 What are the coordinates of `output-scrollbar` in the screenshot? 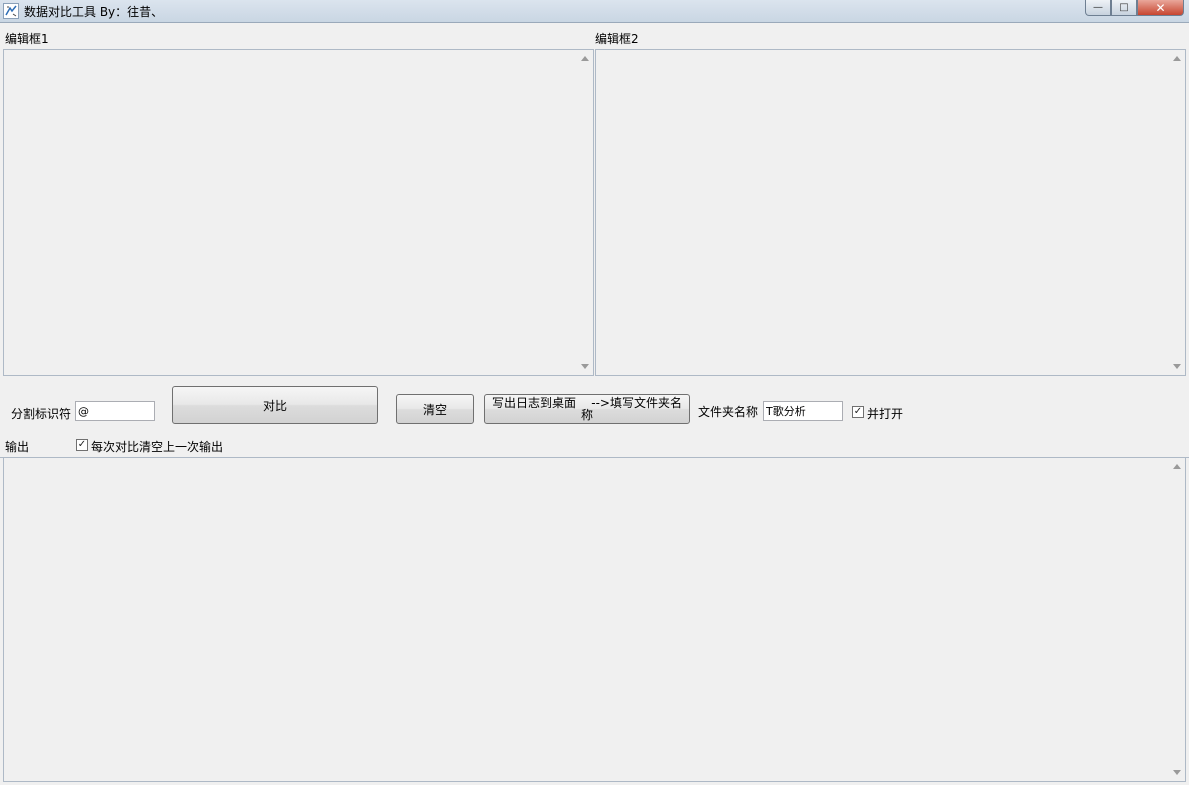 It's located at (1177, 619).